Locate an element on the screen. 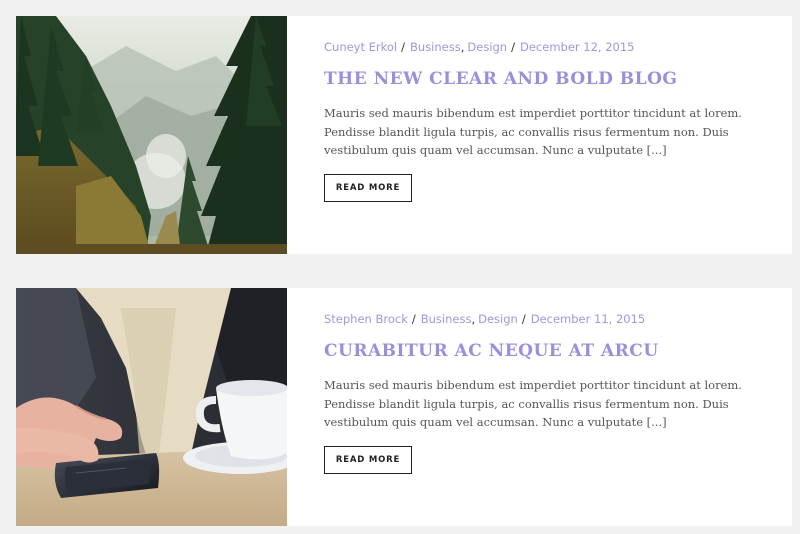  post-title: THE NEW CLEAR AND BOLD BLOG is located at coordinates (546, 79).